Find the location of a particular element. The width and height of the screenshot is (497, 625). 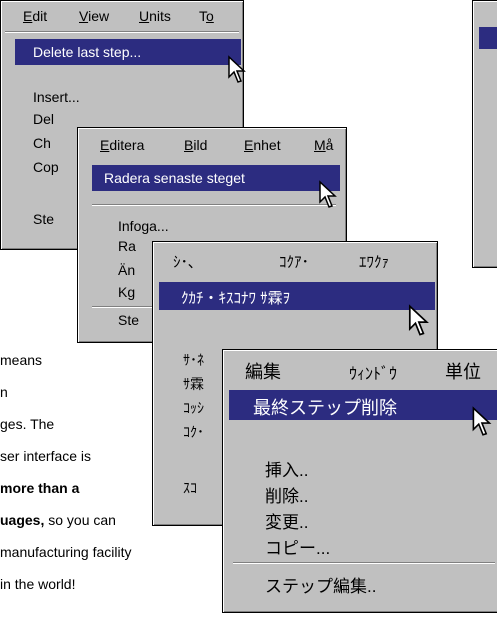

menu-item-2: ｻ霖 is located at coordinates (193, 384).